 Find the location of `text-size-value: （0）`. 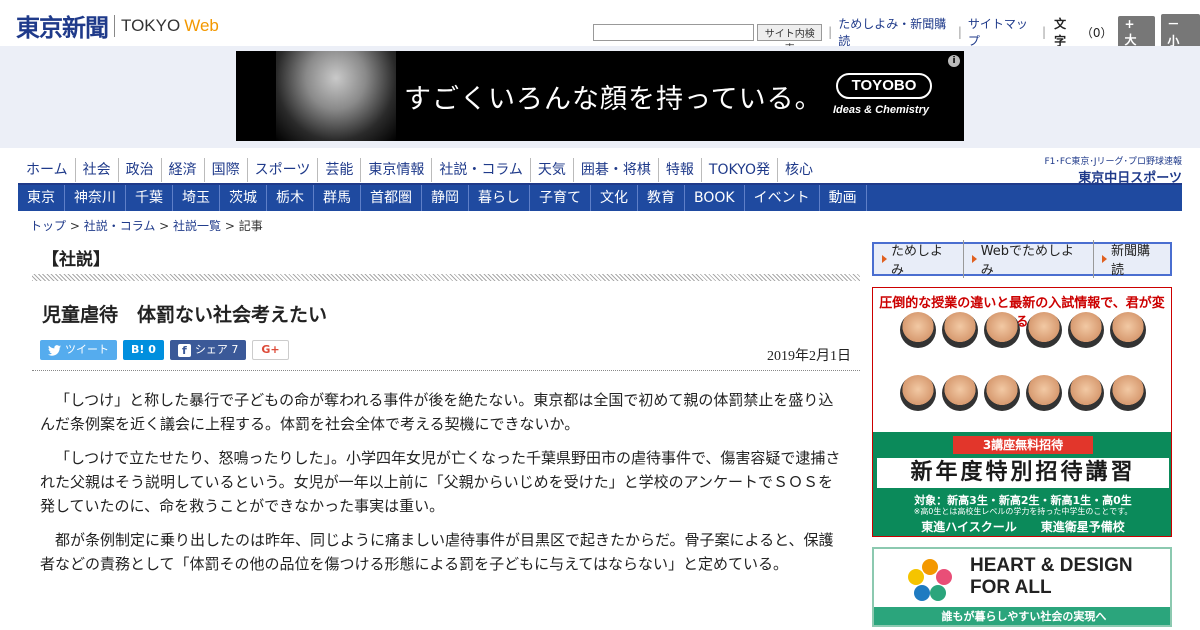

text-size-value: （0） is located at coordinates (1096, 32).